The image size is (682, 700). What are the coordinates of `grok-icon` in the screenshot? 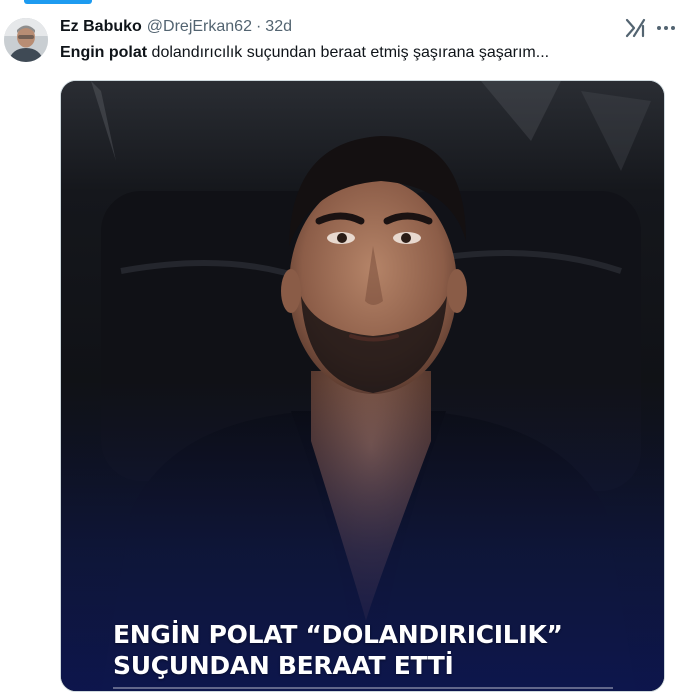 It's located at (636, 28).